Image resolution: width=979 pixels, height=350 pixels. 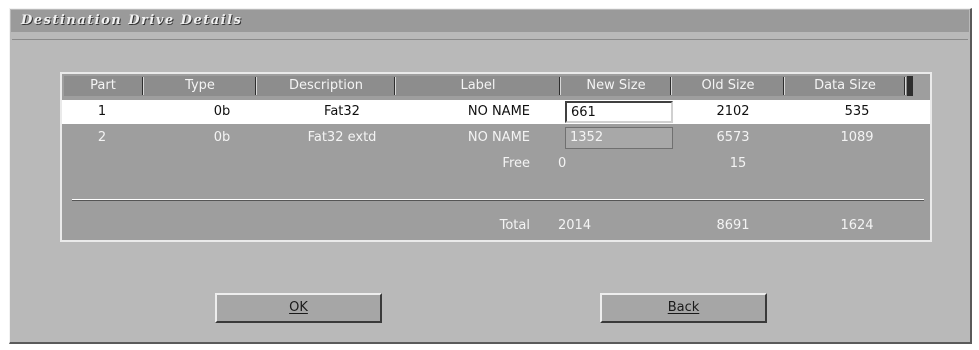 I want to click on old-size-cell: 6573, so click(x=733, y=137).